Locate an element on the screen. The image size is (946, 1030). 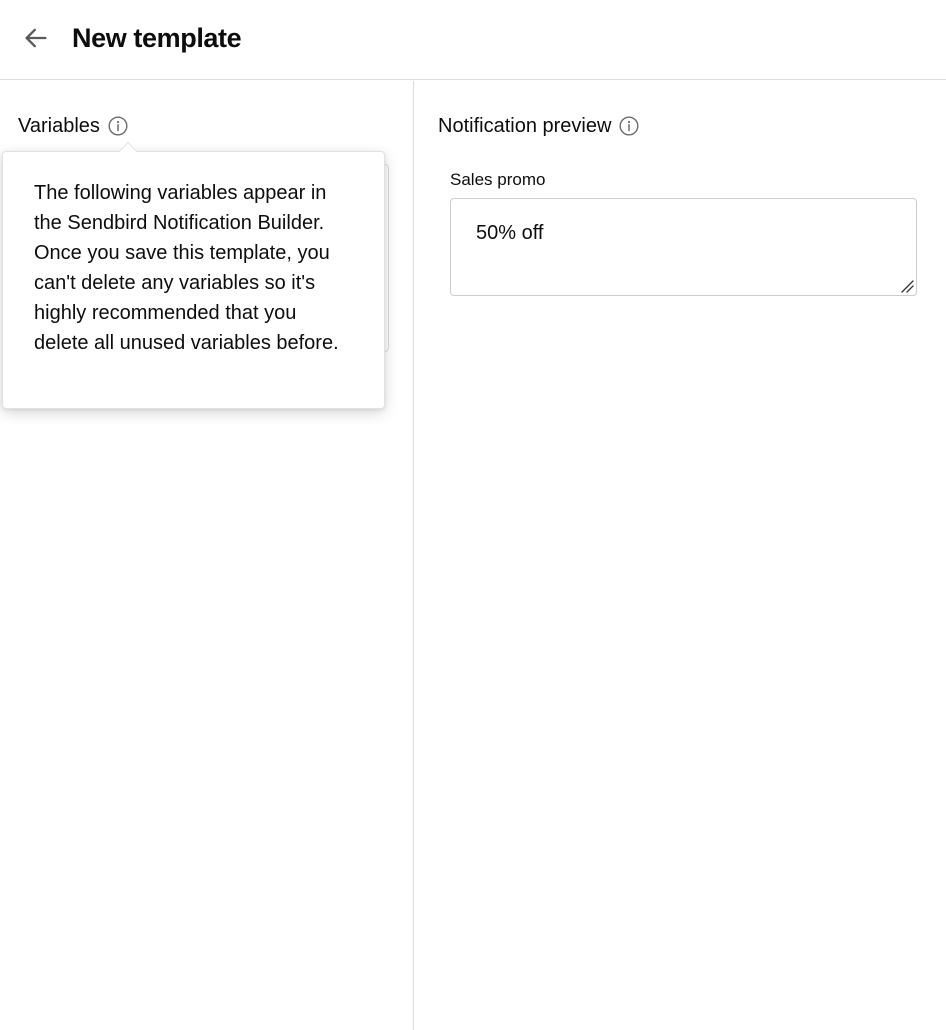
sales-promo-label: Sales promo is located at coordinates (498, 179).